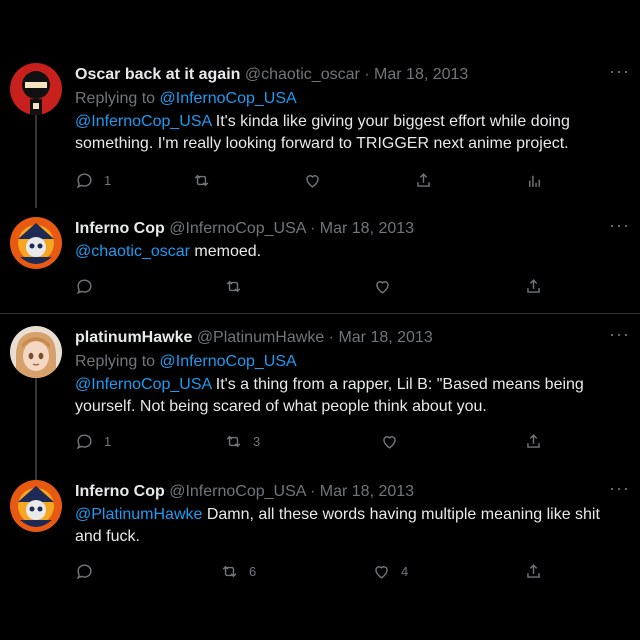 This screenshot has width=640, height=640. Describe the element at coordinates (157, 74) in the screenshot. I see `display-name: Oscar back at it again` at that location.